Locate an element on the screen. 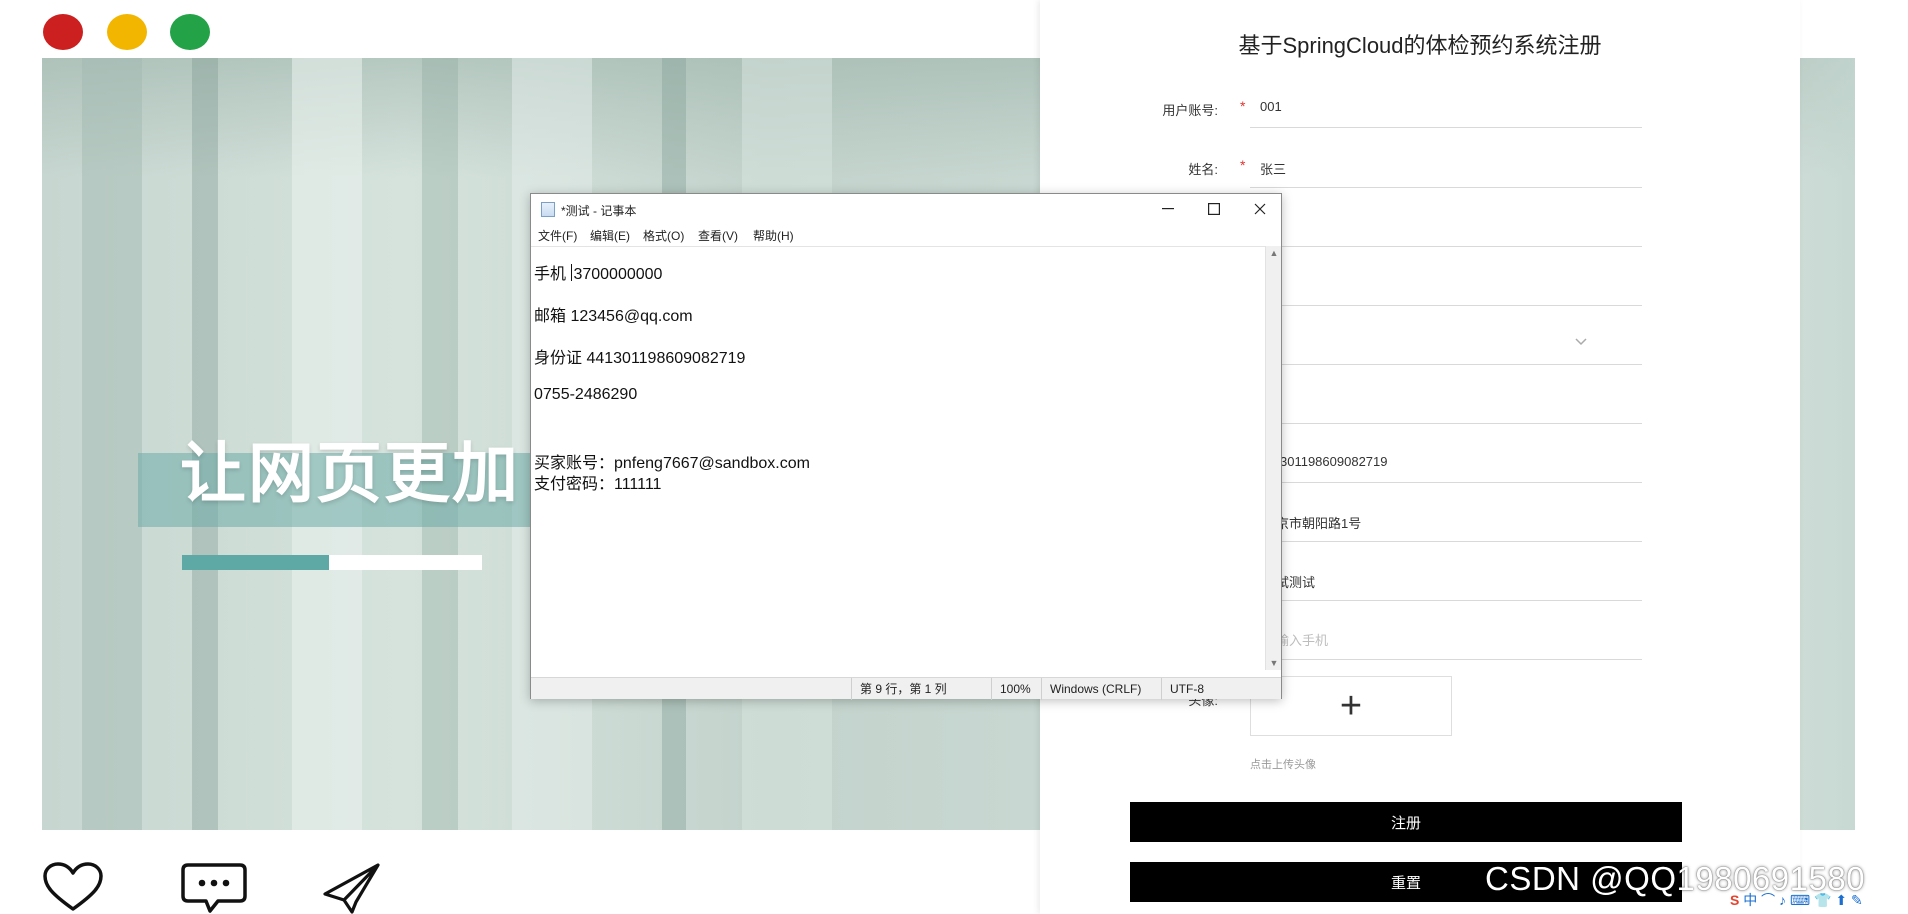  text-line-idcard: 身份证 441301198609082719 is located at coordinates (640, 358).